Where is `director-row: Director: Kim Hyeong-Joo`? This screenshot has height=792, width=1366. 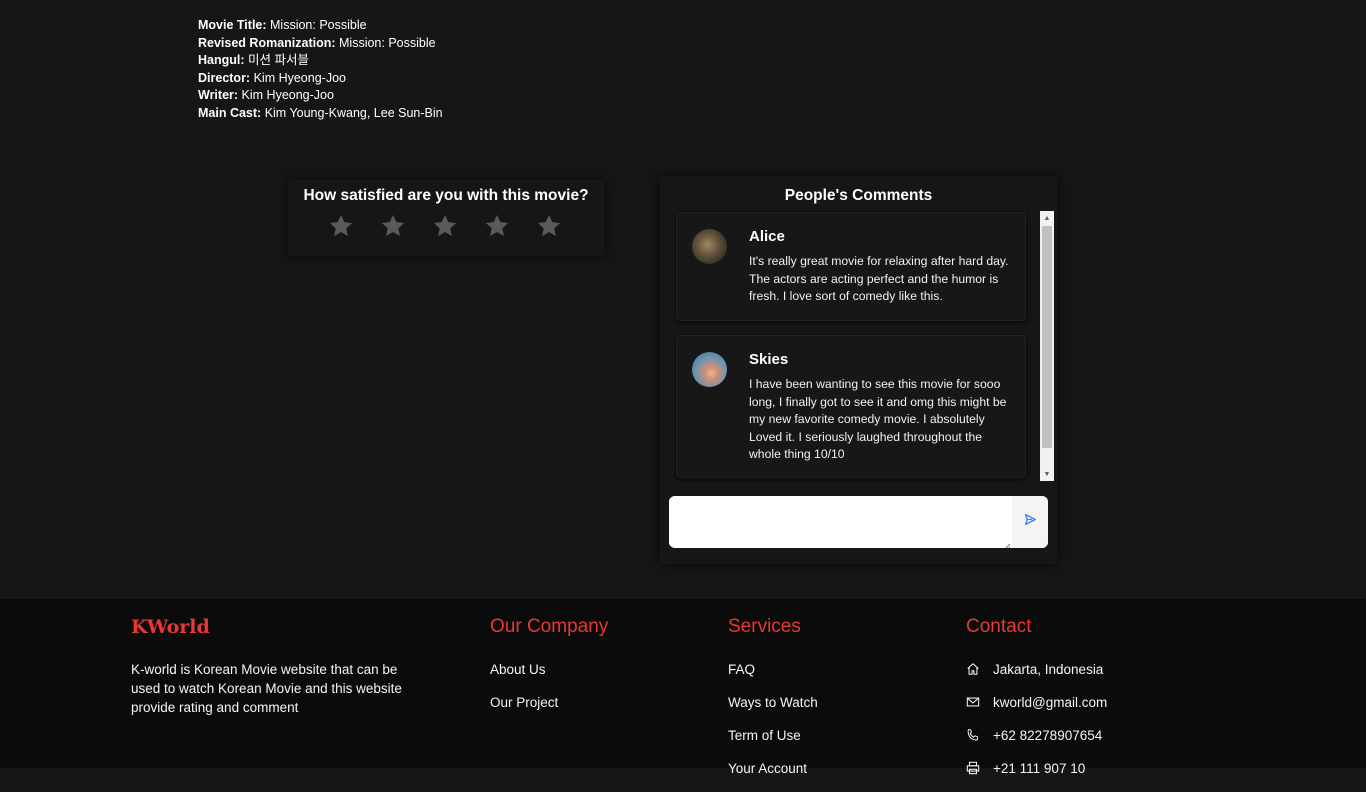
director-row: Director: Kim Hyeong-Joo is located at coordinates (320, 79).